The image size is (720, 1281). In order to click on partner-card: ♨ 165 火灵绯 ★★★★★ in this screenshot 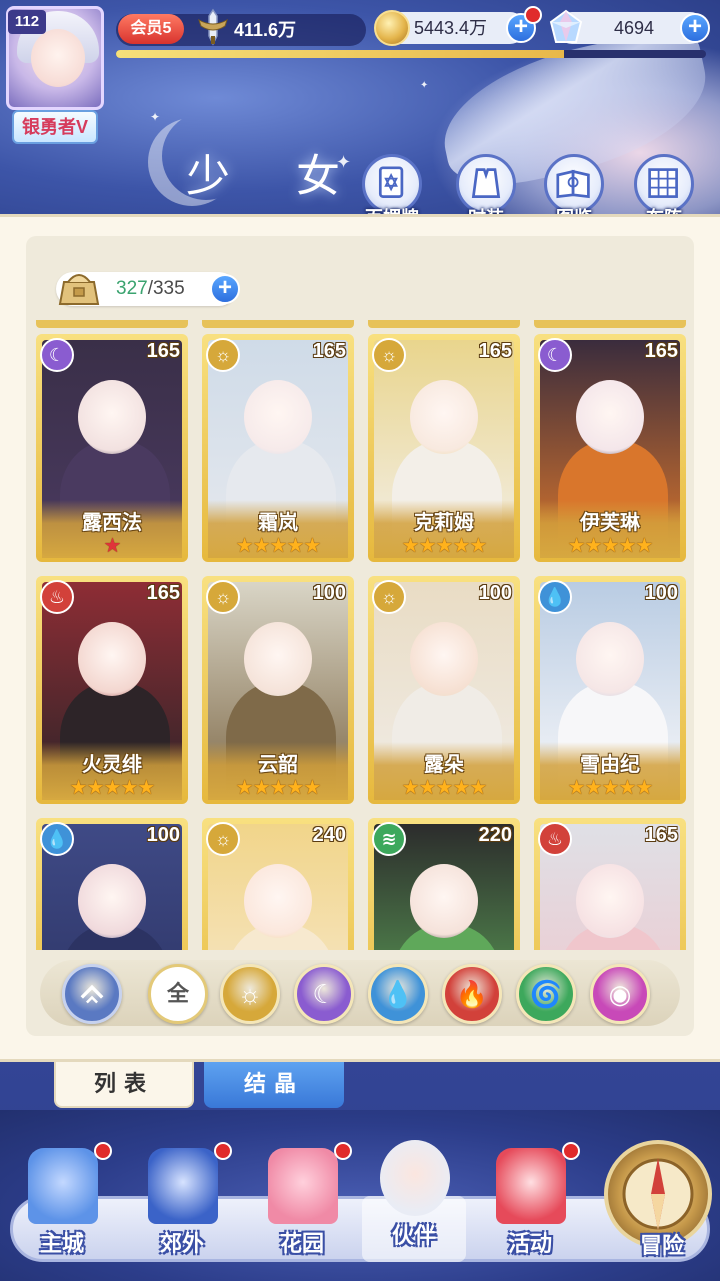, I will do `click(112, 690)`.